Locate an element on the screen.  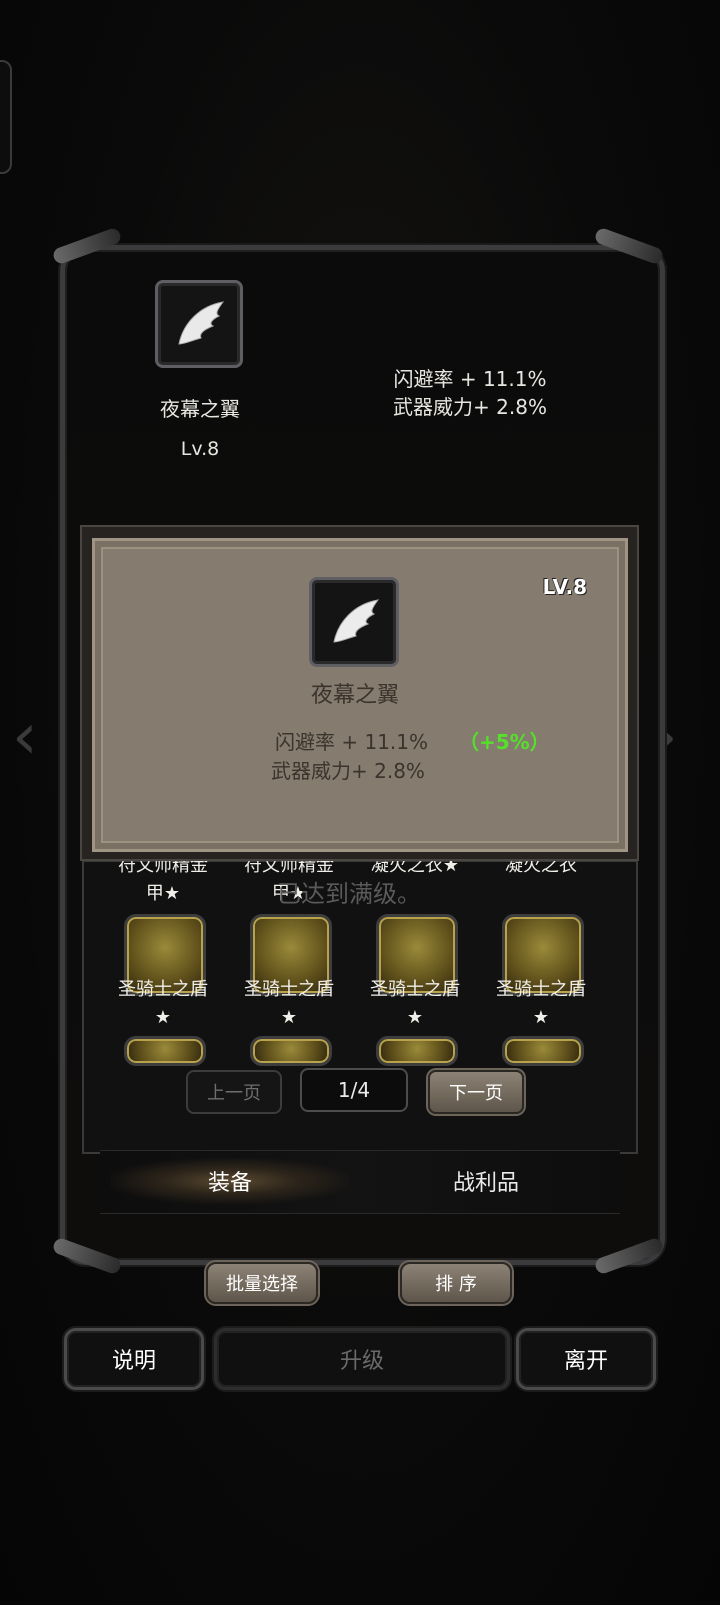
tab-loot: 战利品 is located at coordinates (486, 1181).